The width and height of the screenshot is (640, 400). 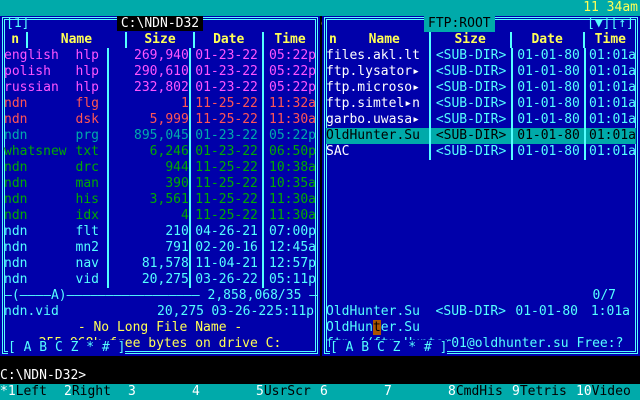 I want to click on fkey-label: Left, so click(x=31, y=391).